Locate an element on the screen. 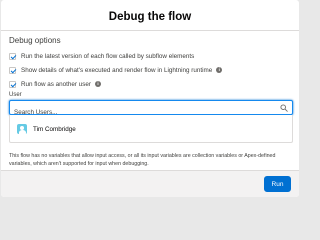  modal-footer: Run is located at coordinates (150, 183).